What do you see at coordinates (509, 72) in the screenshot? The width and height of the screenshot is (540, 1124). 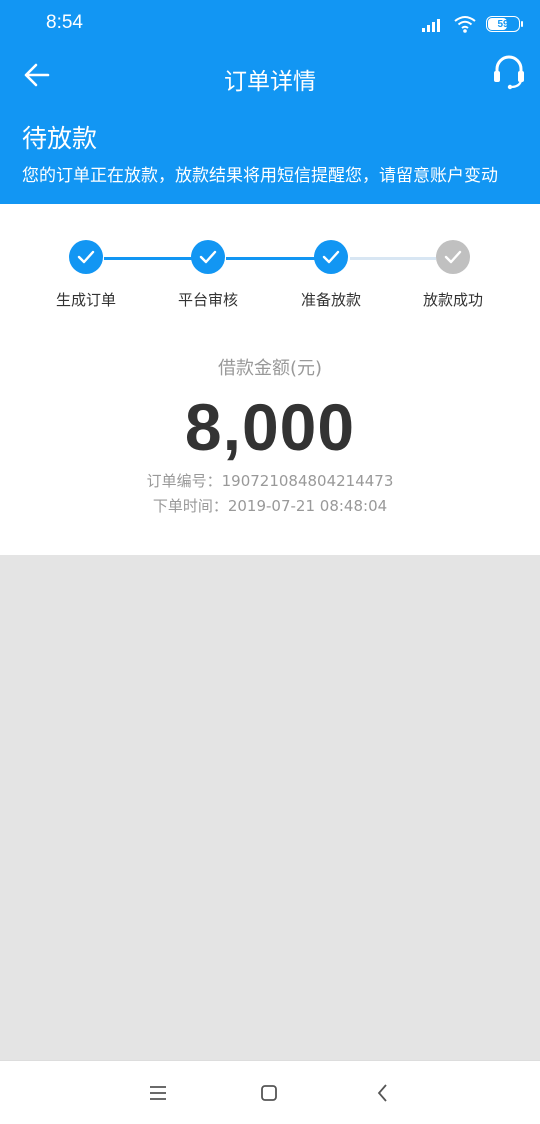 I see `headset-icon` at bounding box center [509, 72].